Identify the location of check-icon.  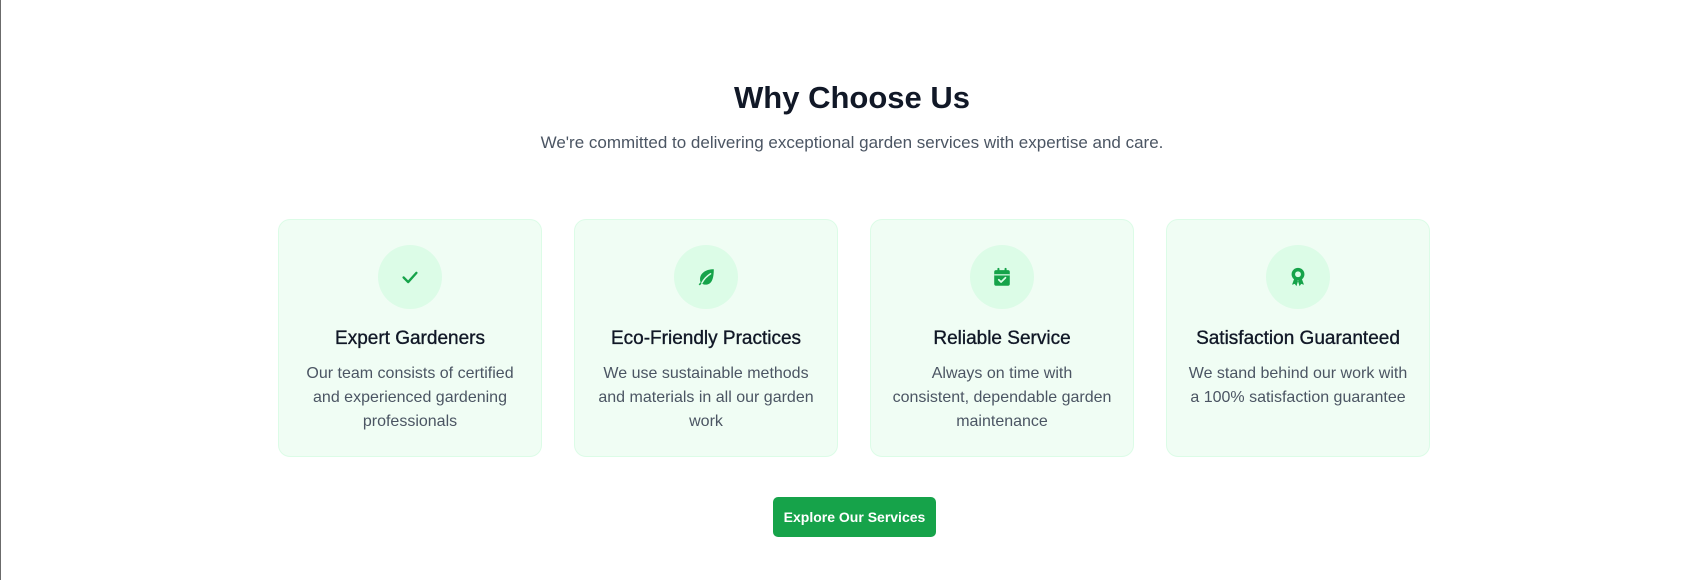
(410, 277).